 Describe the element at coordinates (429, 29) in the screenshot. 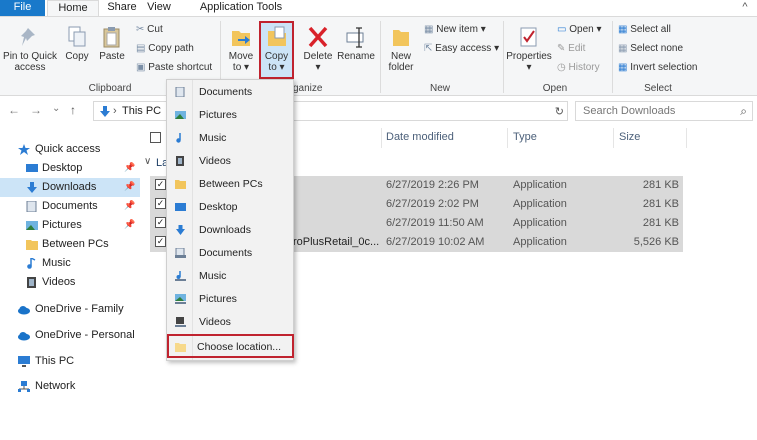

I see `new-item-icon: ▦` at that location.